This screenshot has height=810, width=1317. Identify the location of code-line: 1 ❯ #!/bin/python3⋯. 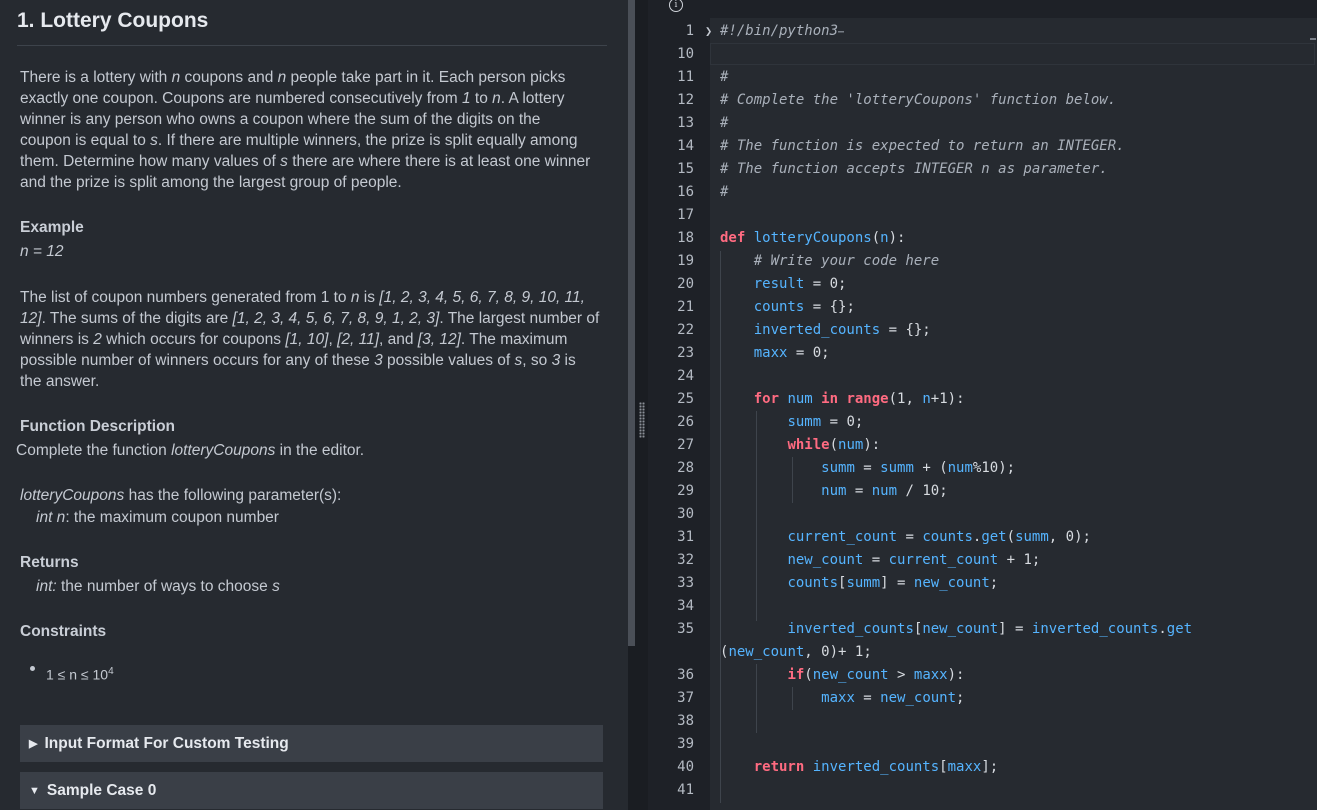
(982, 31).